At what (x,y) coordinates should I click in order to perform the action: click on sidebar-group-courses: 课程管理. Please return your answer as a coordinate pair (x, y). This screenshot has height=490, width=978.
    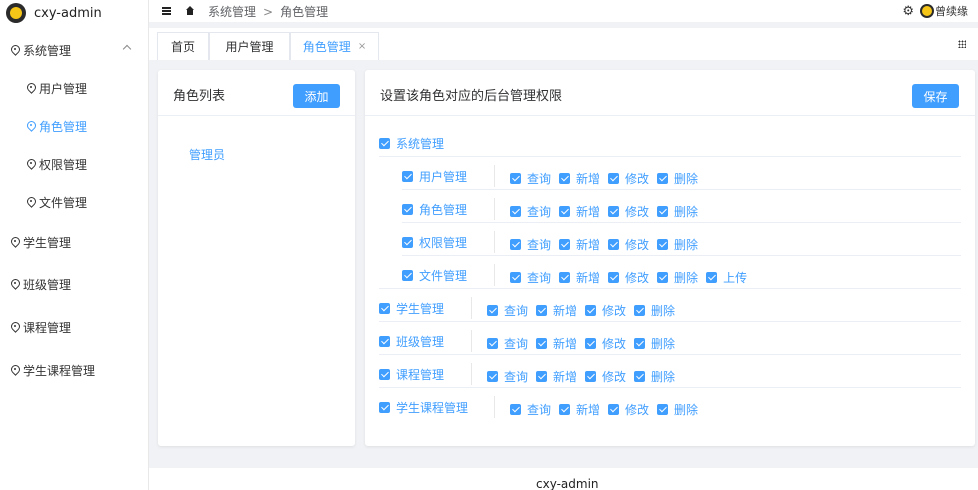
    Looking at the image, I should click on (74, 327).